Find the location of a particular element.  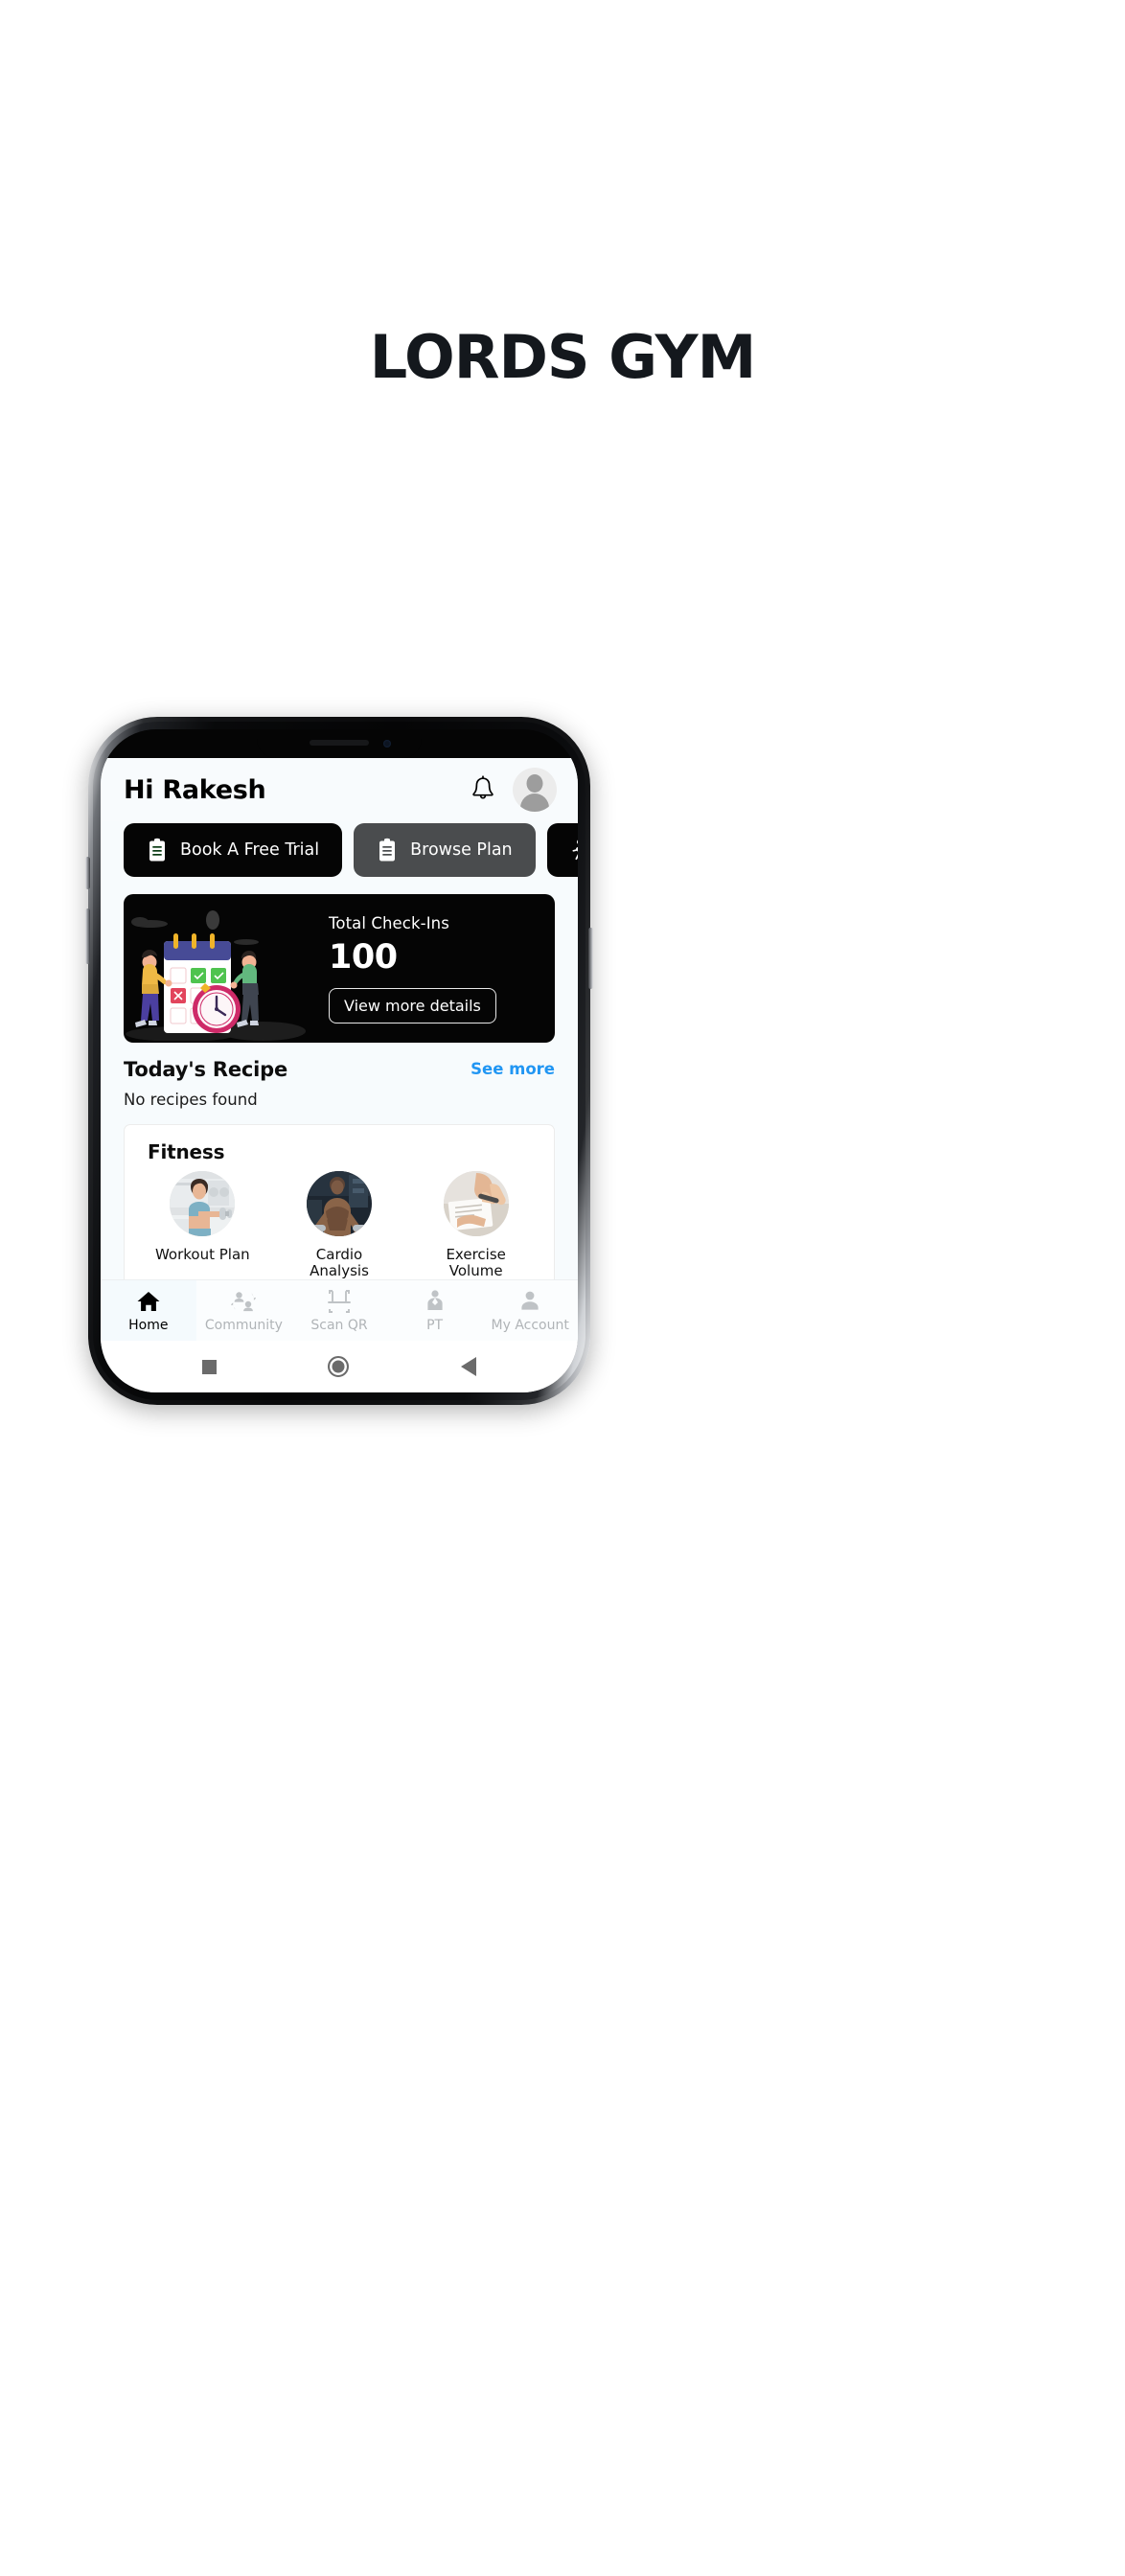

nav-item-my-account: My Account is located at coordinates (530, 1310).